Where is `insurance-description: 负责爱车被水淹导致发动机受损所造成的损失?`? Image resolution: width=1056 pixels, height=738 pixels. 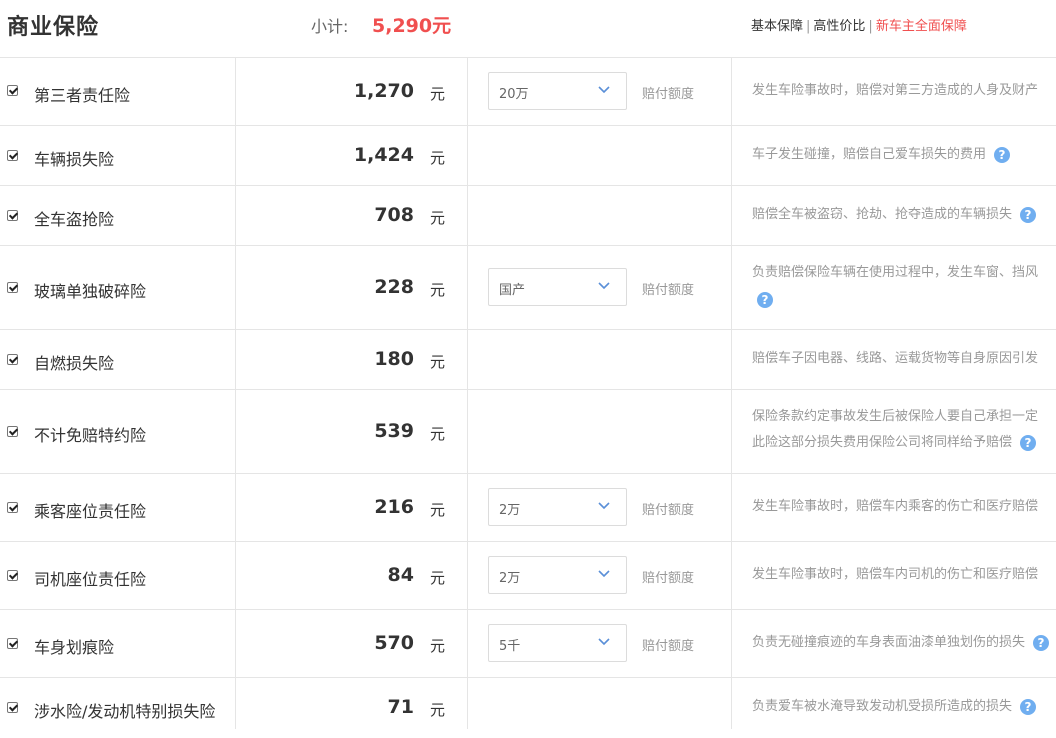
insurance-description: 负责爱车被水淹导致发动机受损所造成的损失? is located at coordinates (894, 707).